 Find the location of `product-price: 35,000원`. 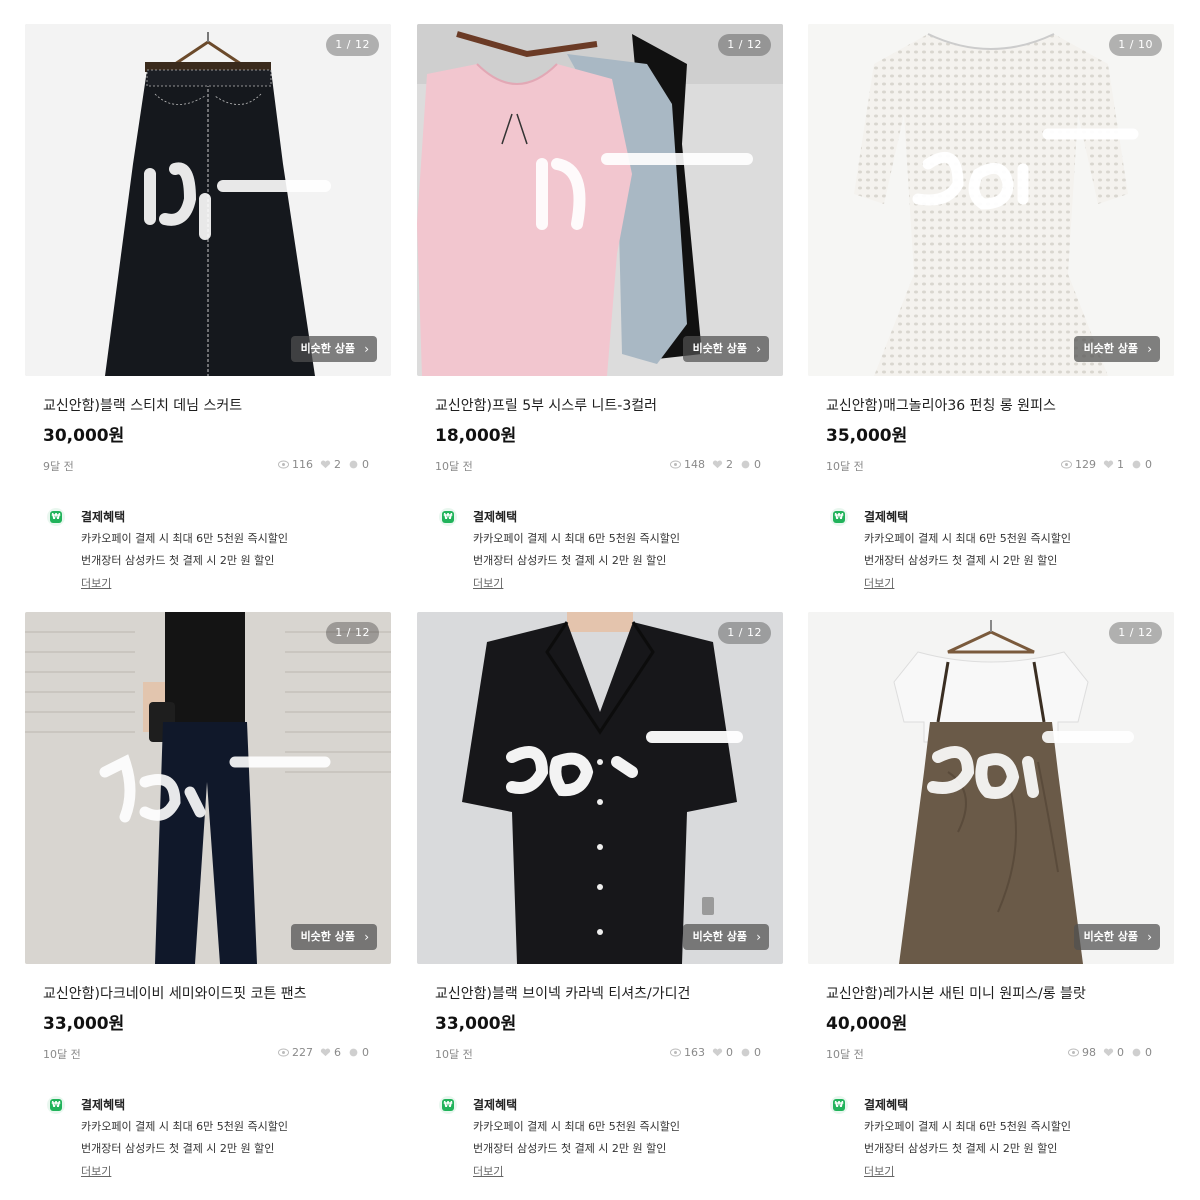

product-price: 35,000원 is located at coordinates (867, 436).